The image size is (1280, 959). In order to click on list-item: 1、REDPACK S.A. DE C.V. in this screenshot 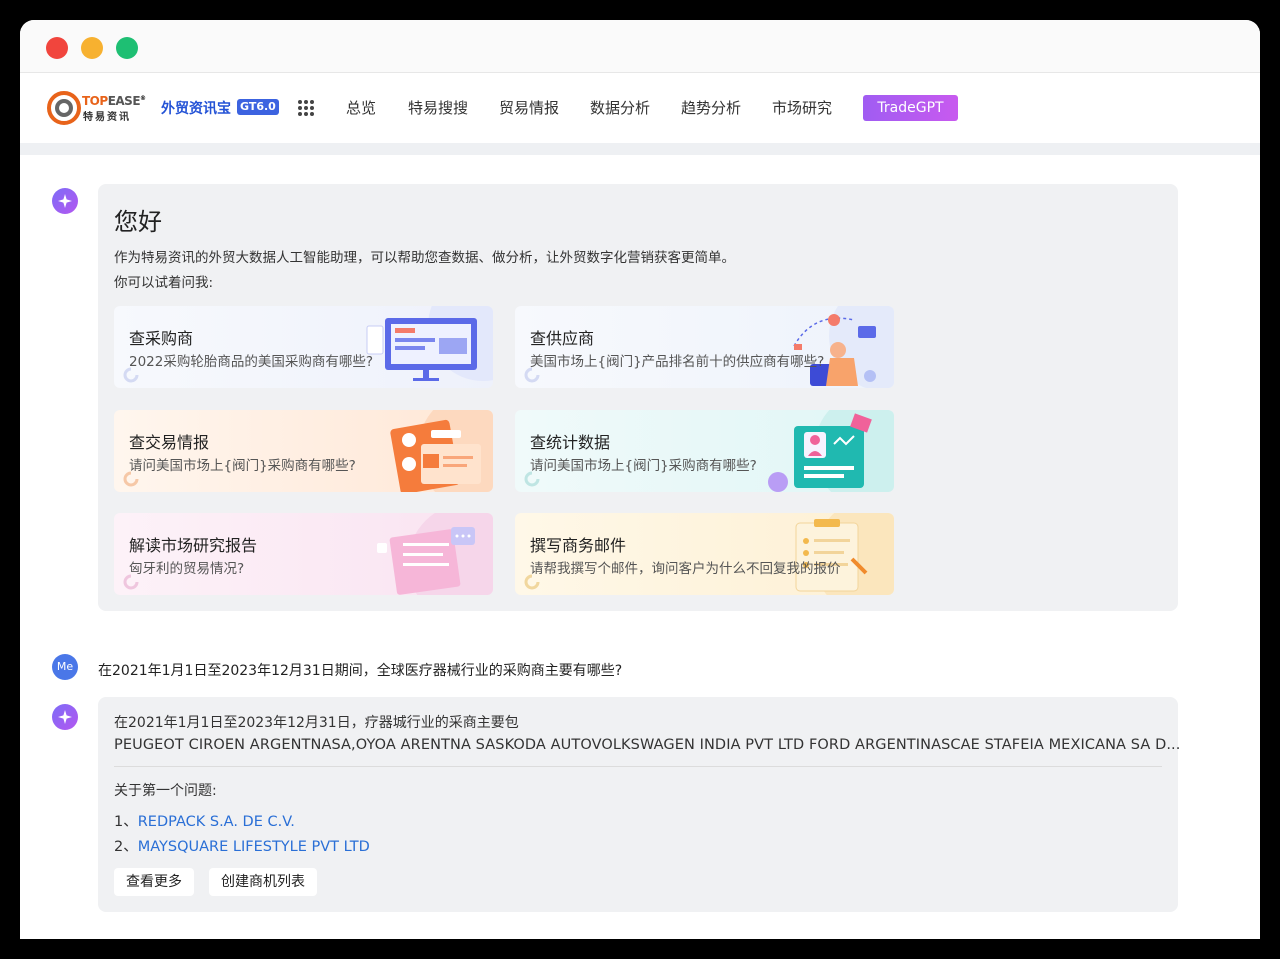, I will do `click(204, 820)`.